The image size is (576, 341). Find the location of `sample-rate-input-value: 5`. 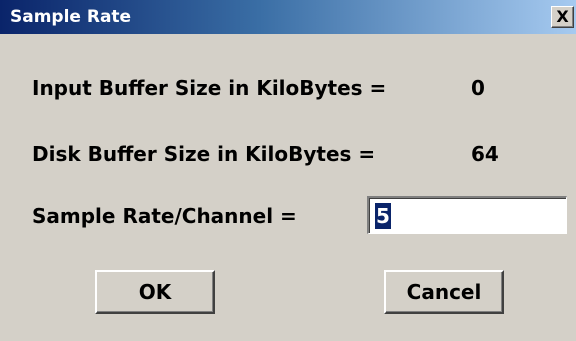

sample-rate-input-value: 5 is located at coordinates (383, 215).